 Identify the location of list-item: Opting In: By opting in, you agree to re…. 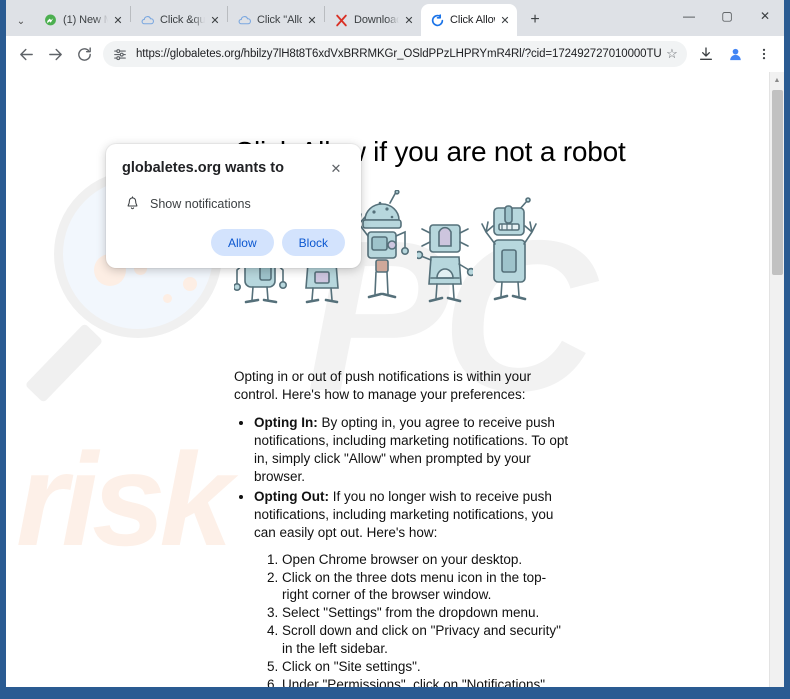
(412, 450).